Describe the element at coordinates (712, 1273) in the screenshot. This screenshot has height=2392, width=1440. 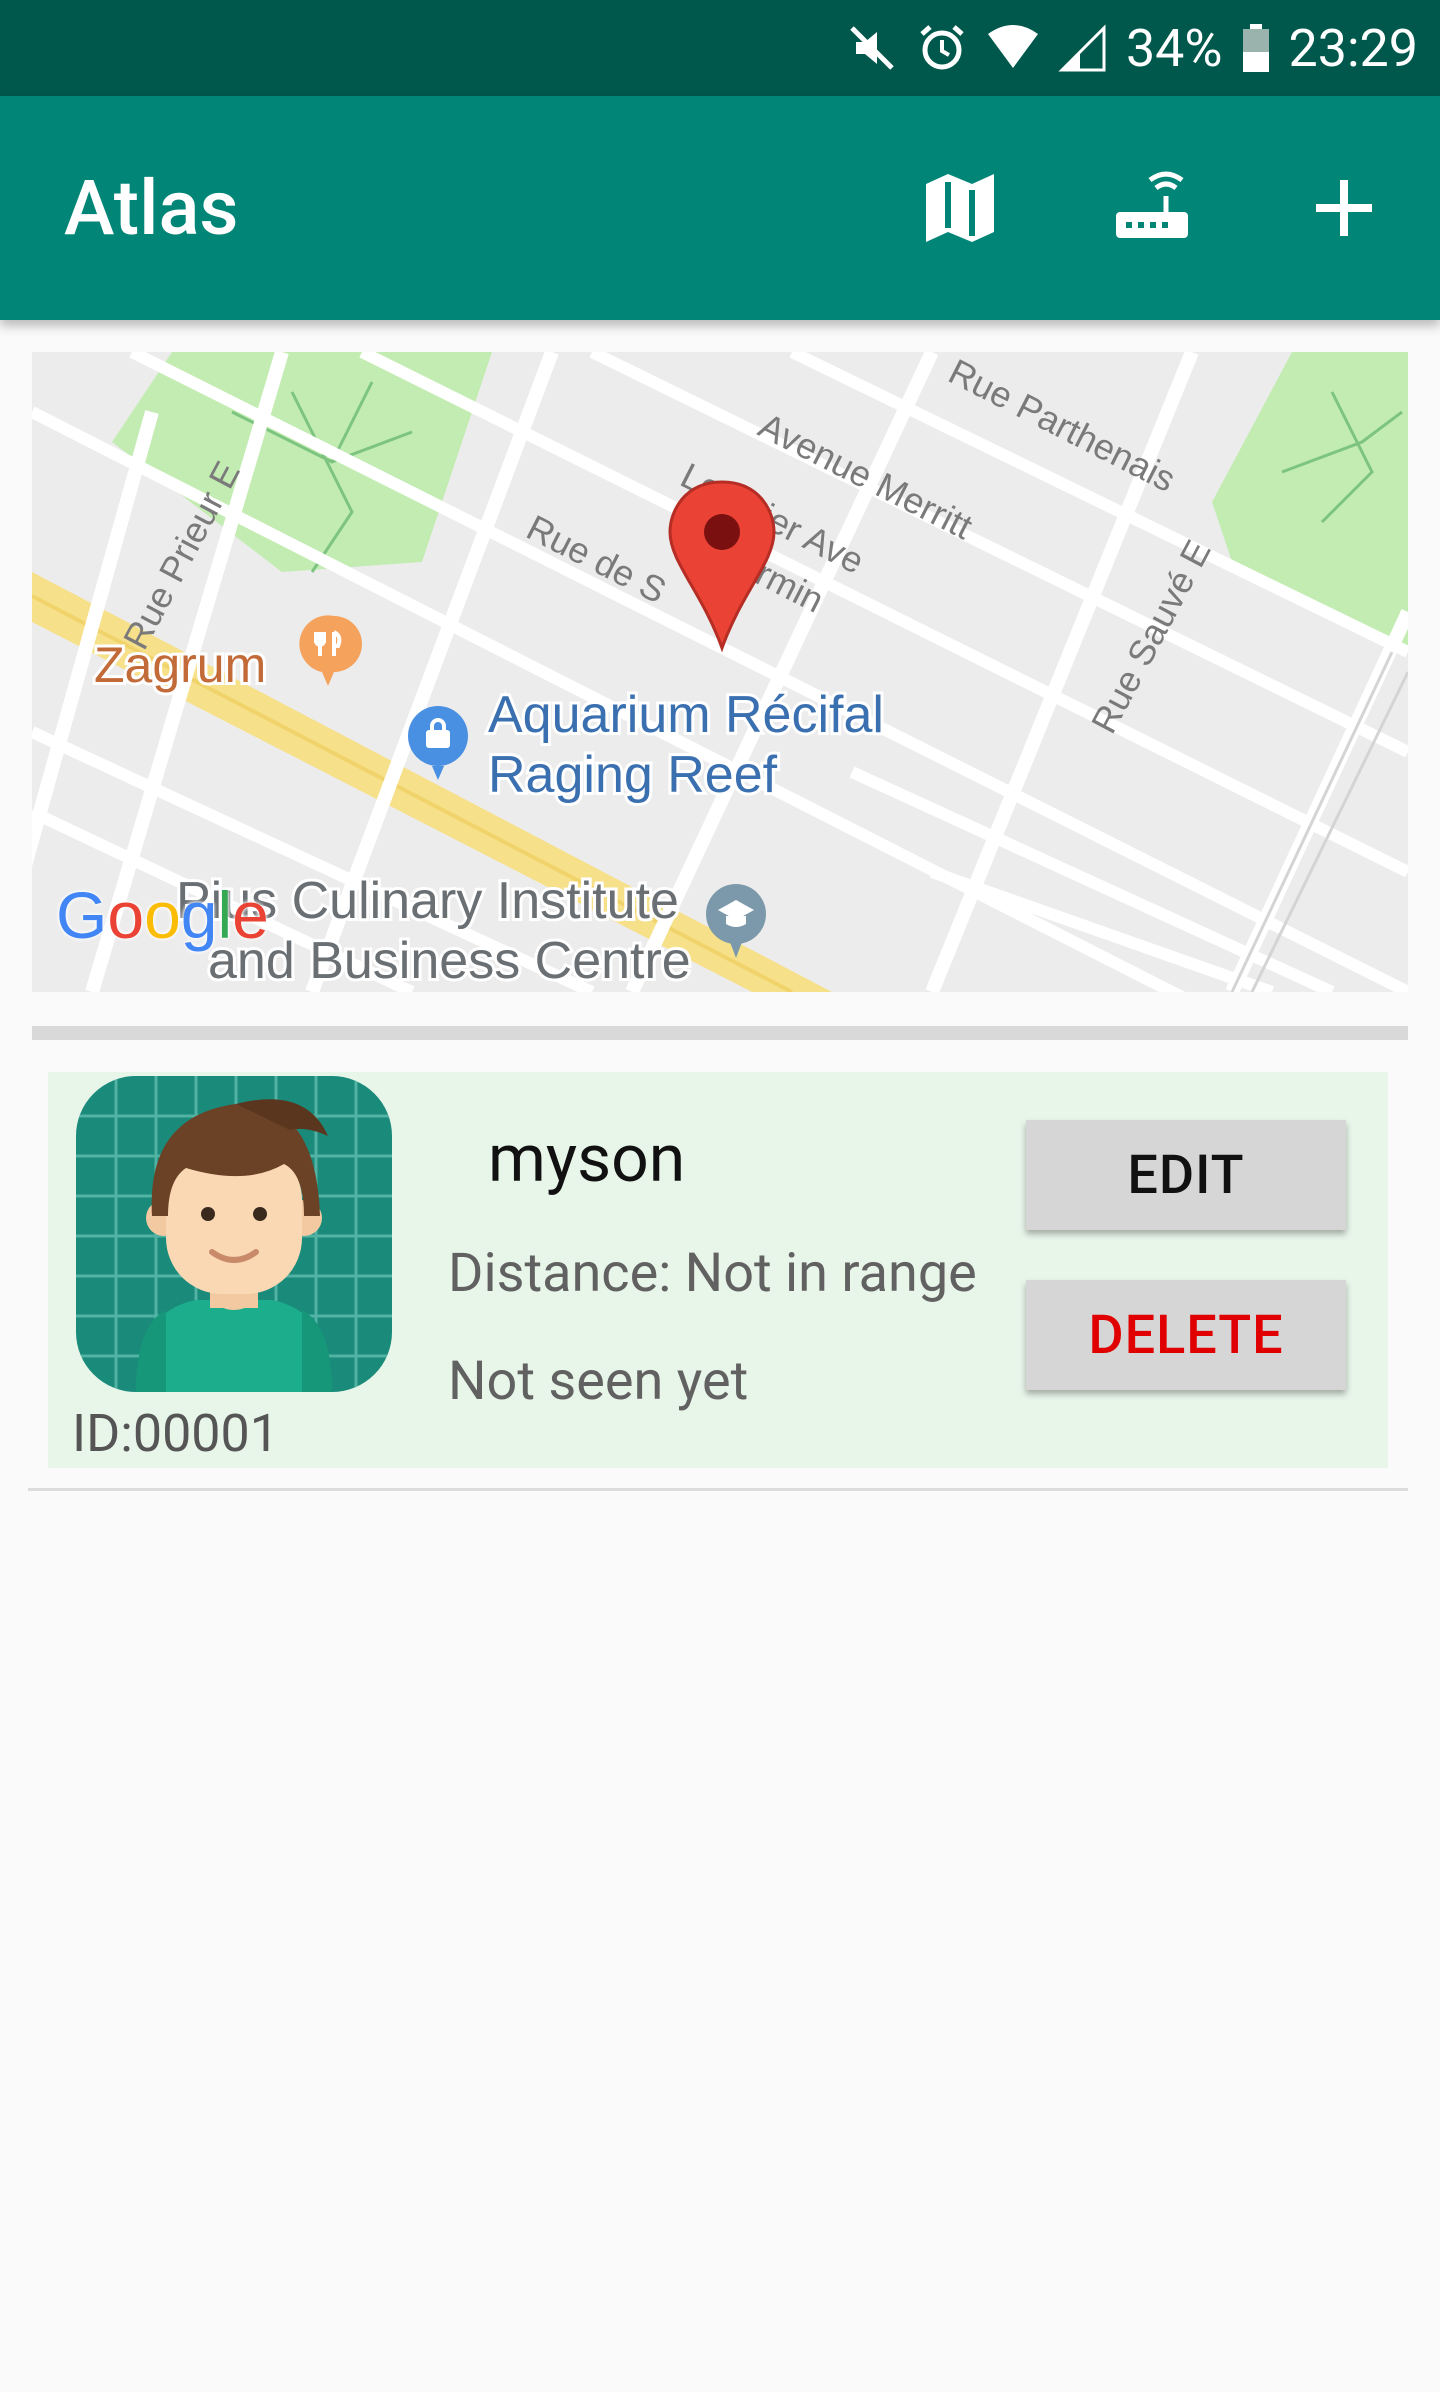
I see `distance-text: Distance: Not in range` at that location.